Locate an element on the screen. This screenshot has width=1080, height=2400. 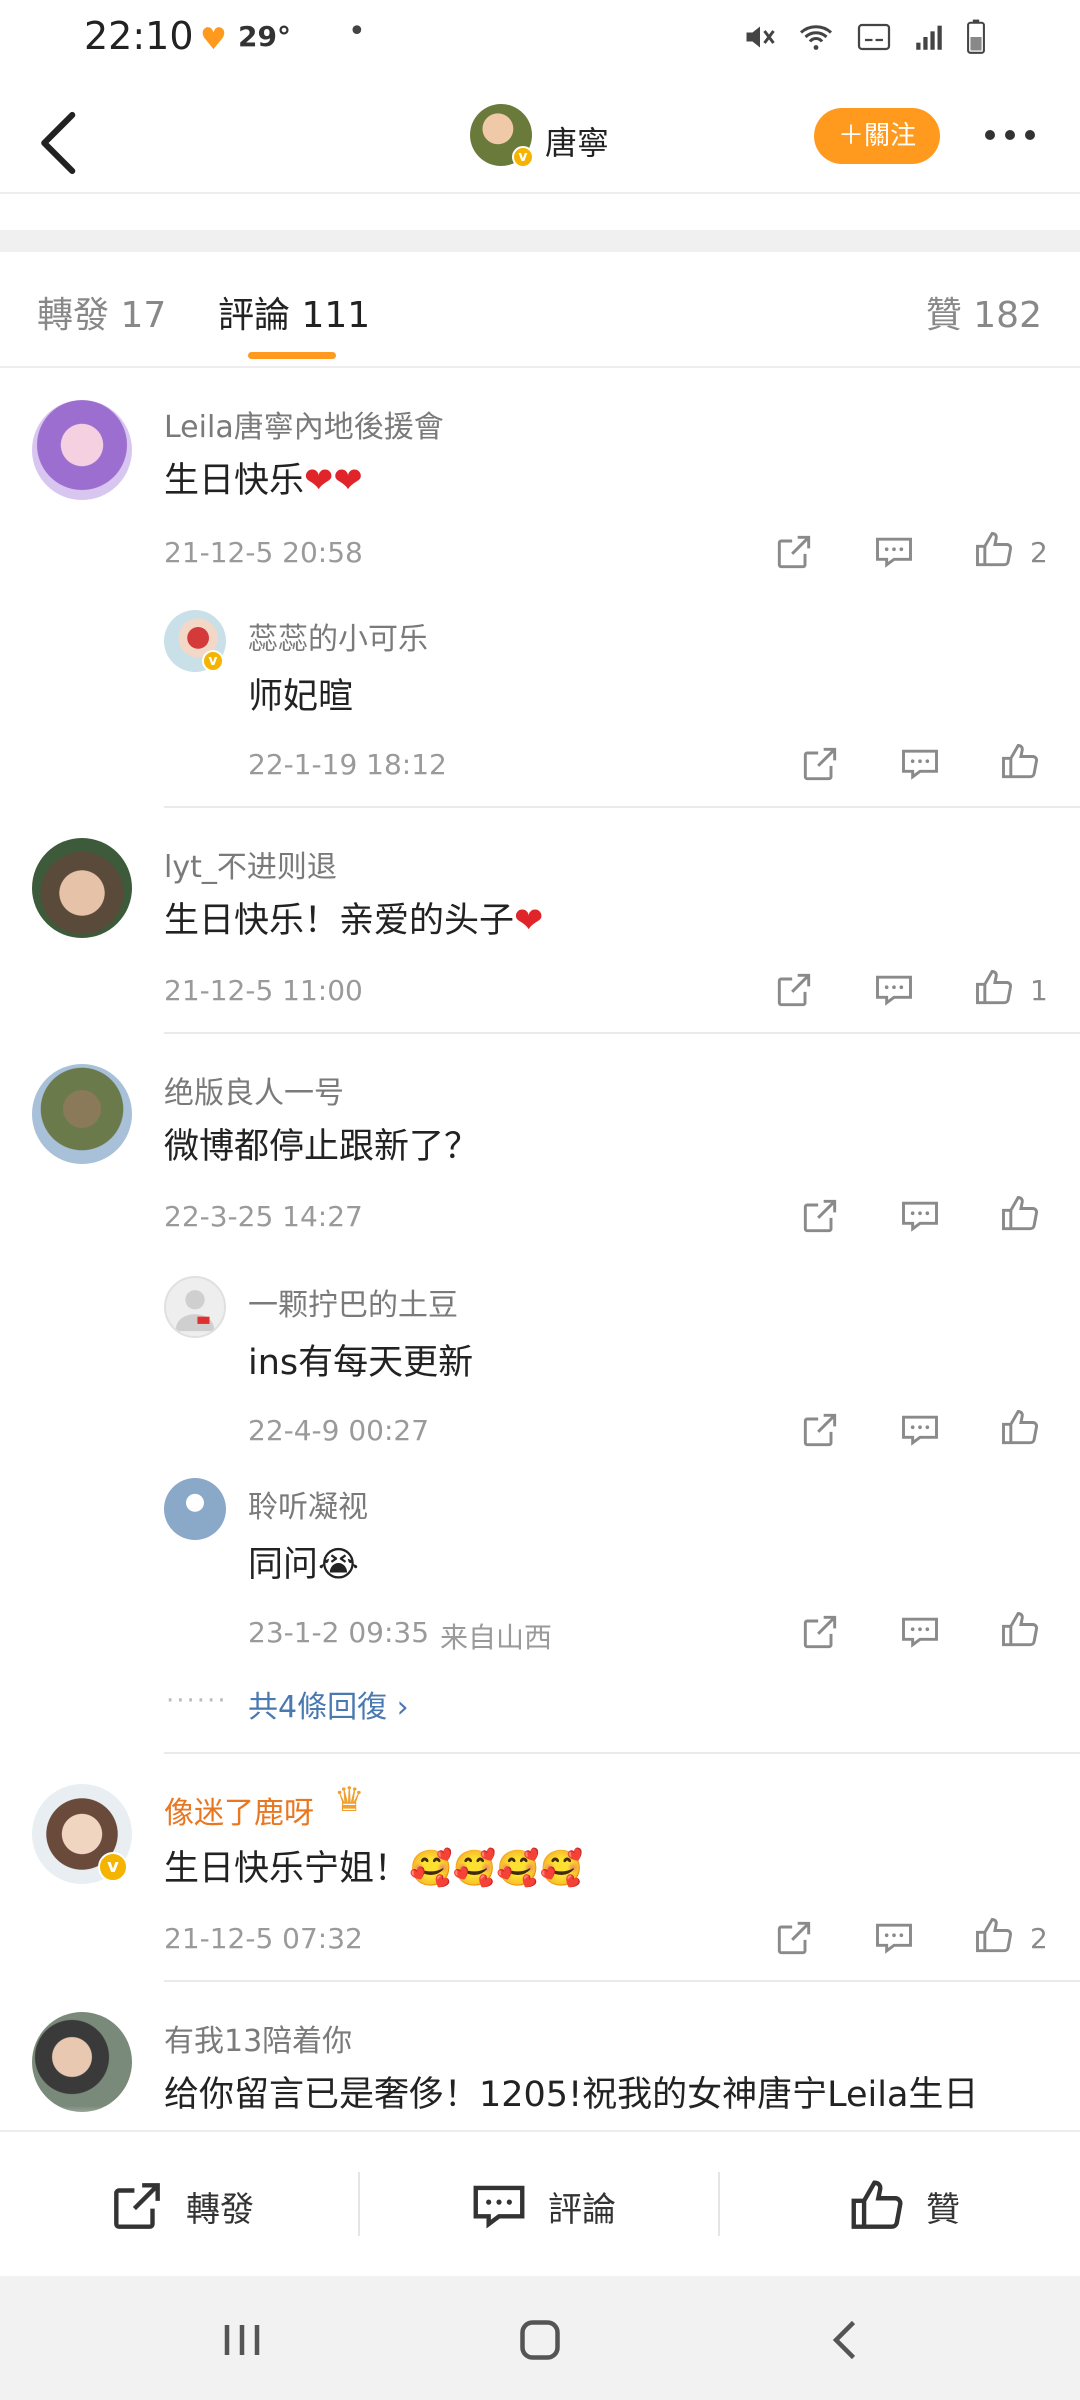
reply-time: 23-1-2 09:35 is located at coordinates (339, 1632).